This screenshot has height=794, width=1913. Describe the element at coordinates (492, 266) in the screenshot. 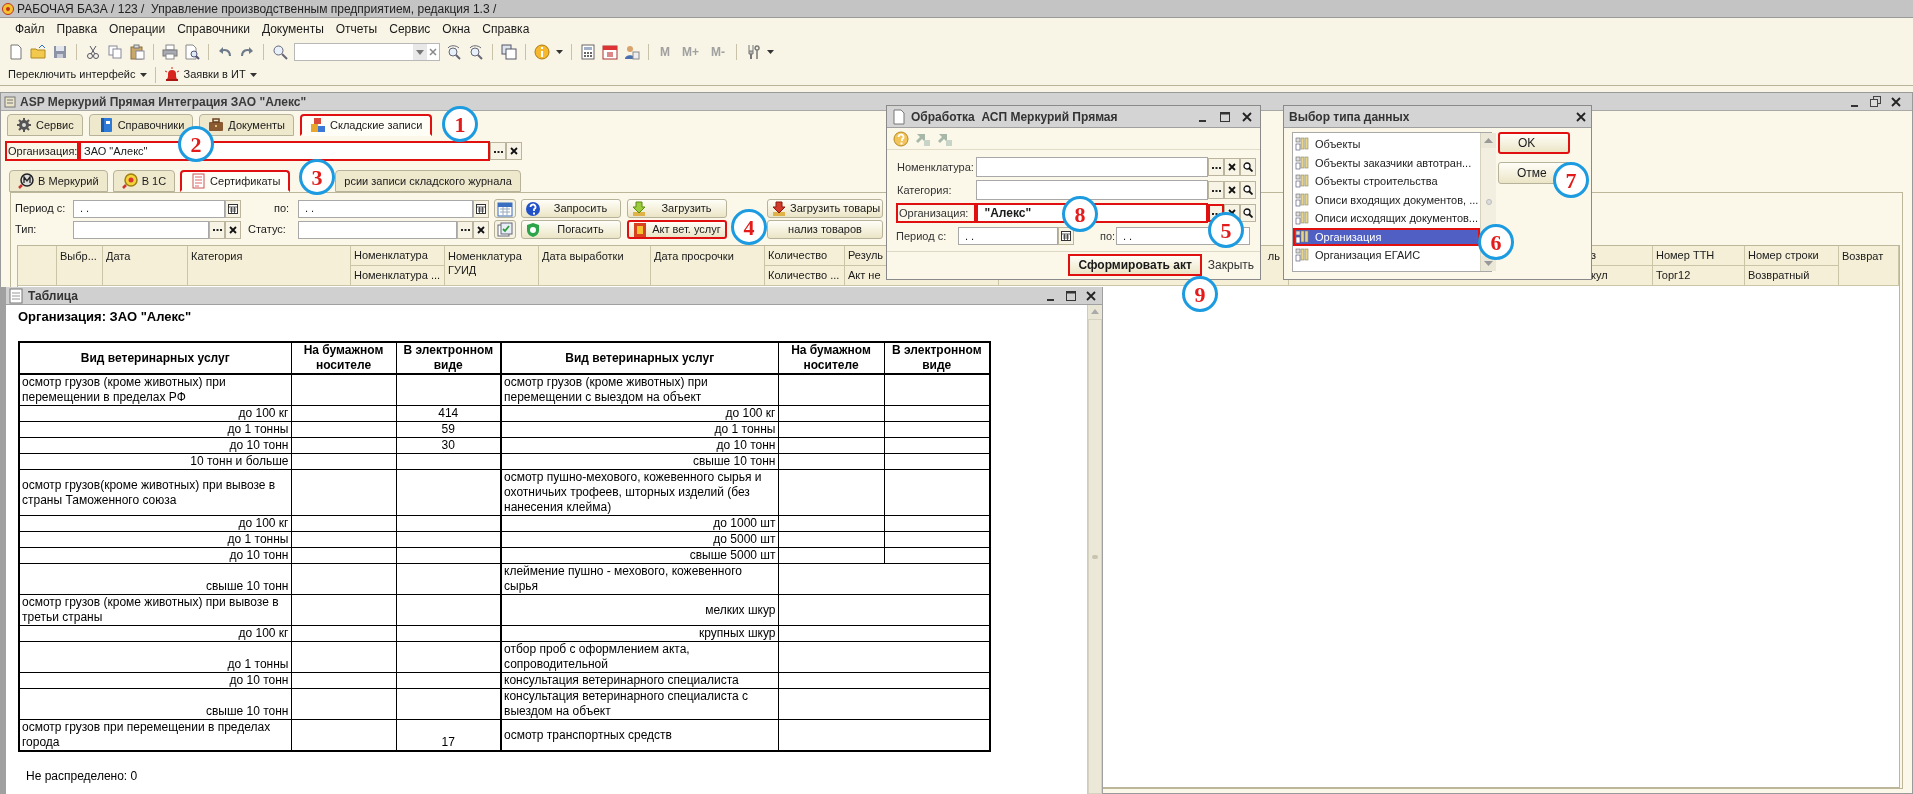

I see `column-header: Номенклатура ГУИД` at that location.